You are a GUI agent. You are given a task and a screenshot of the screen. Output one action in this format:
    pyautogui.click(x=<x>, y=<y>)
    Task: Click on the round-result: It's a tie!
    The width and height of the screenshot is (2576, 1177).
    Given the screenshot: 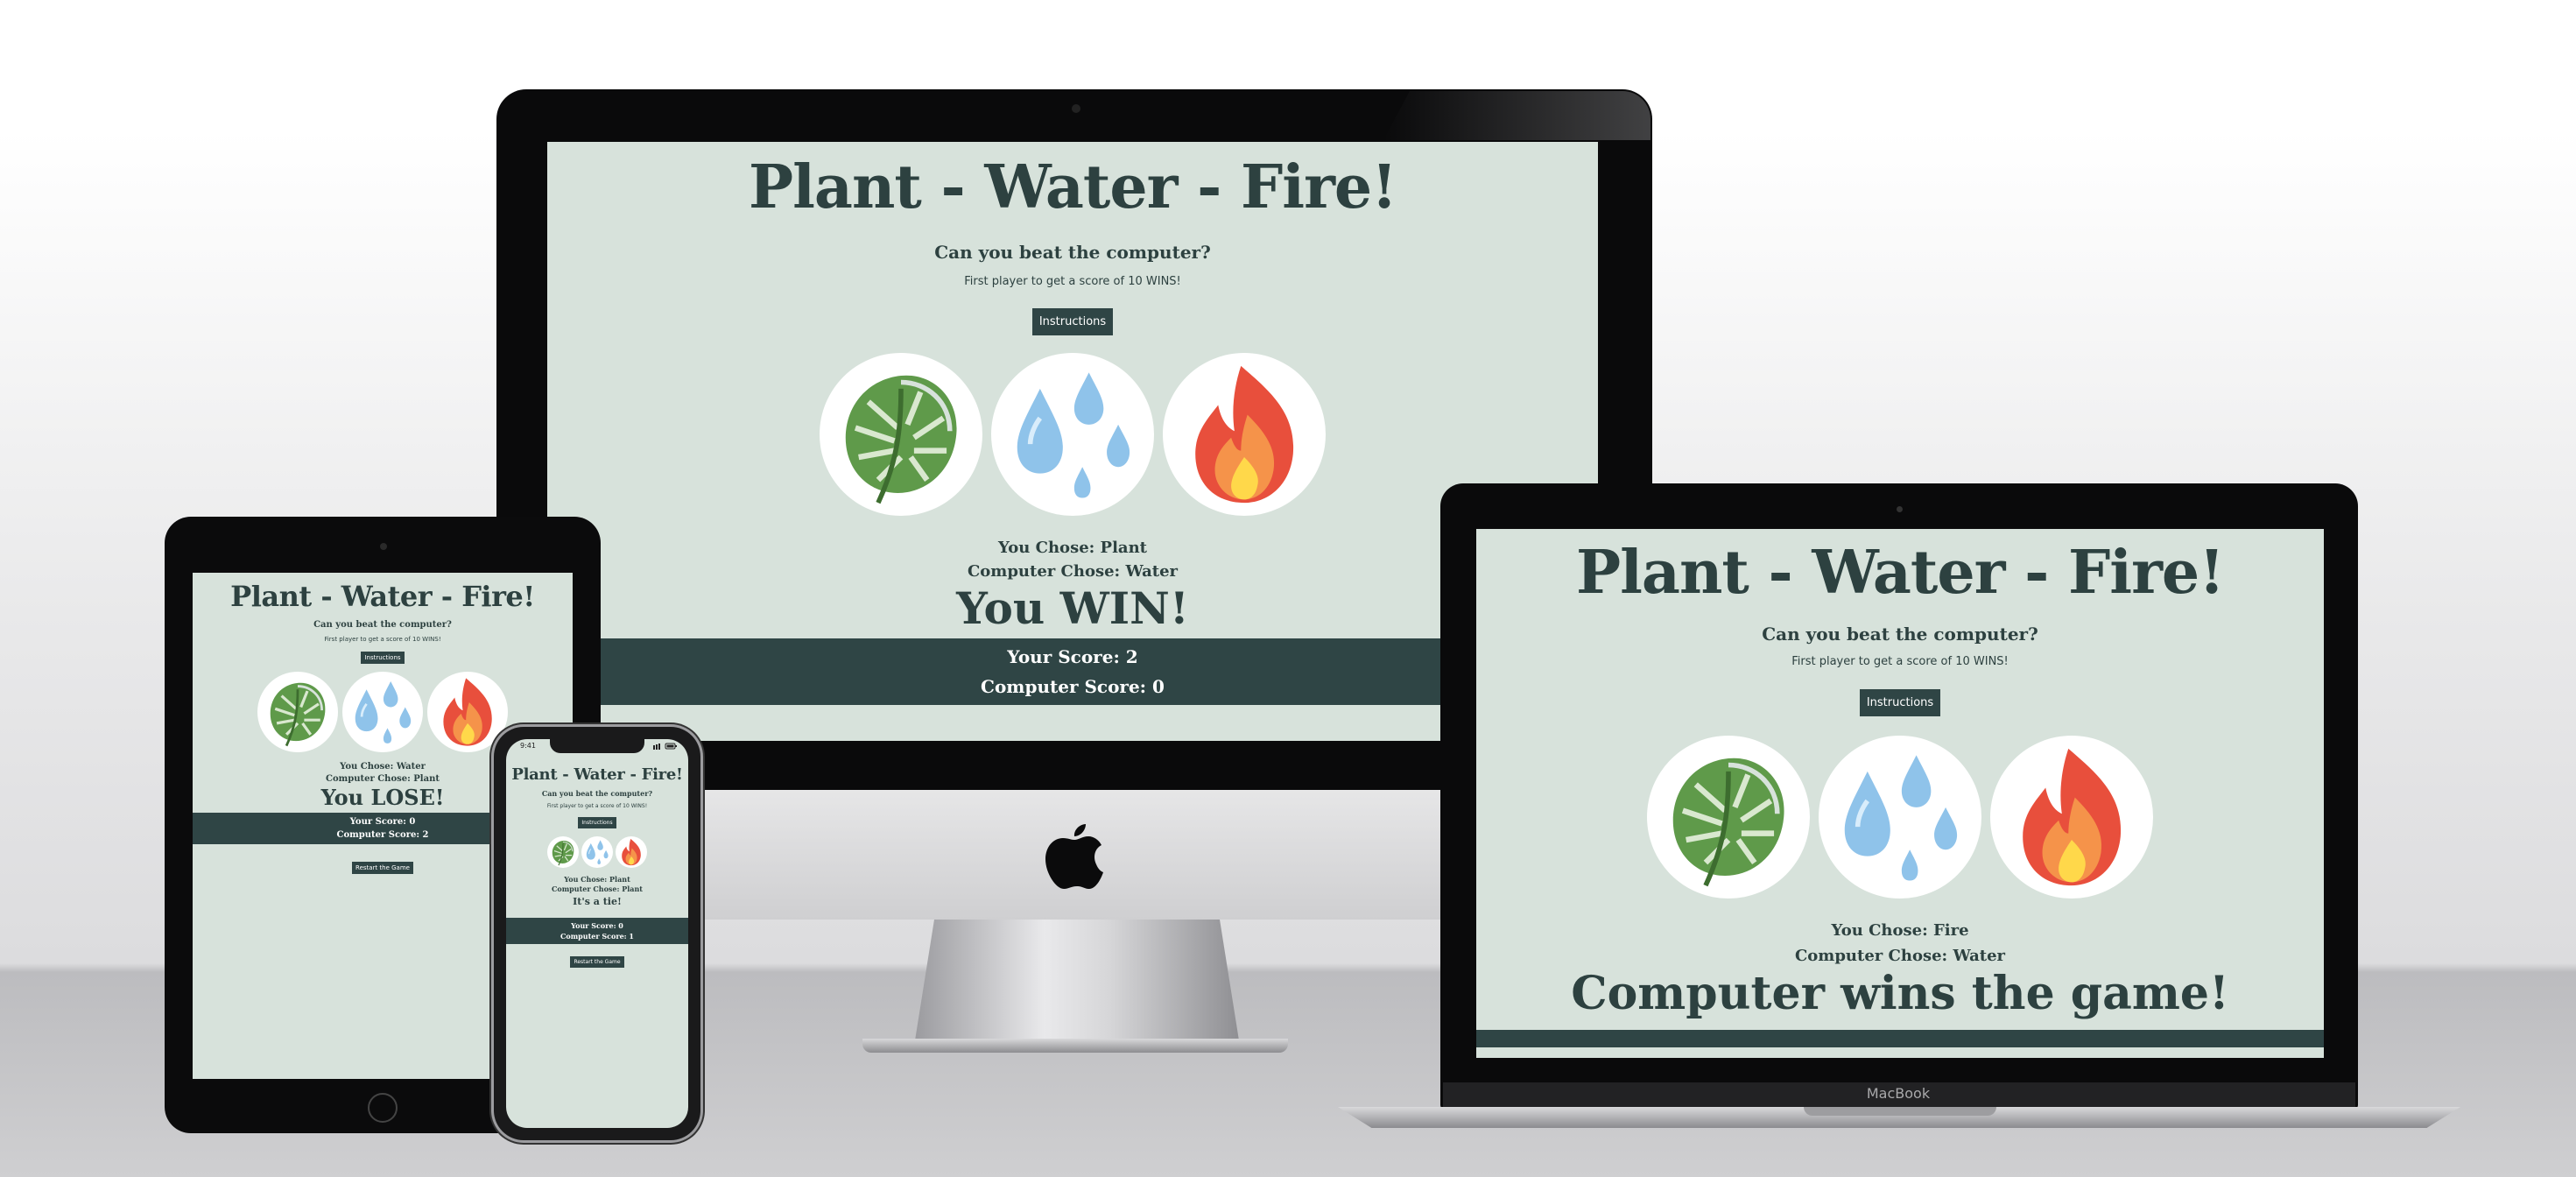 What is the action you would take?
    pyautogui.click(x=597, y=901)
    